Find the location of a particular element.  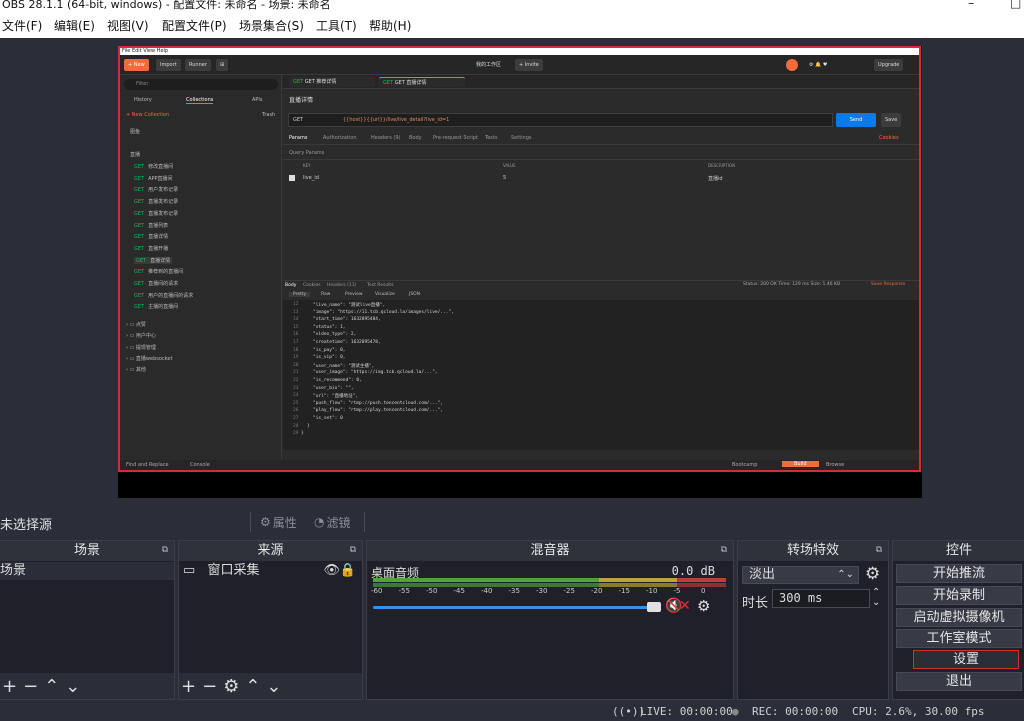

method-select: GET is located at coordinates (298, 120).